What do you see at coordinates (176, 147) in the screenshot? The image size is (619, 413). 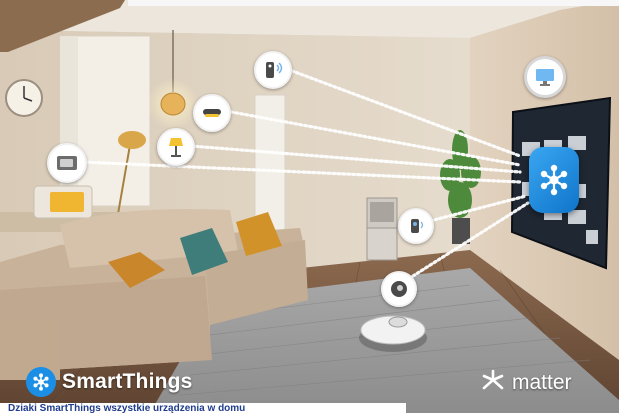 I see `floor-lamp-icon` at bounding box center [176, 147].